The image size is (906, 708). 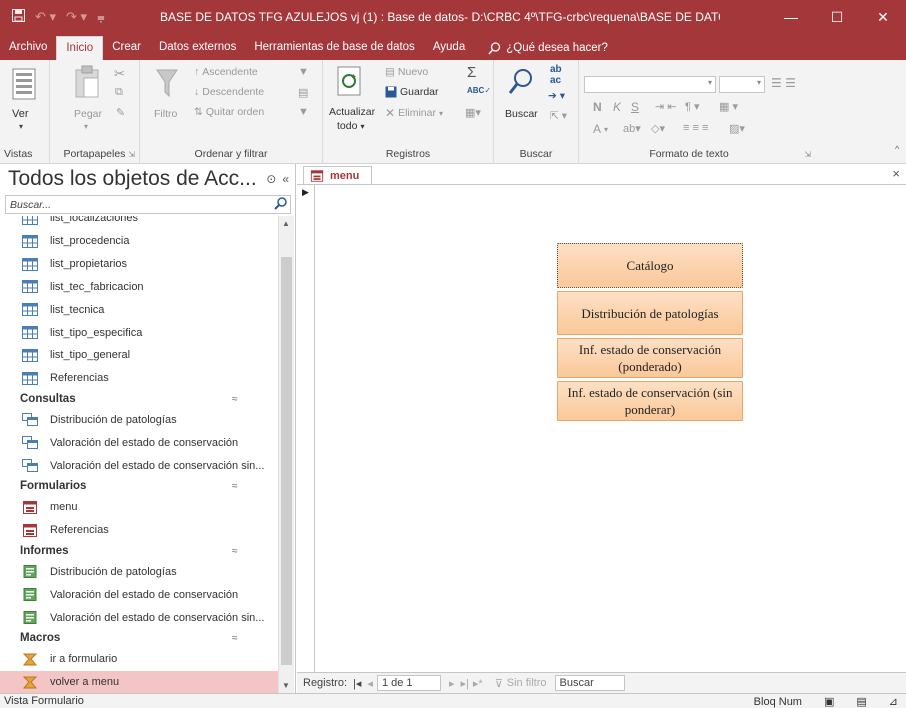 What do you see at coordinates (226, 72) in the screenshot?
I see `sort-ascending-button: ↑ Ascendente` at bounding box center [226, 72].